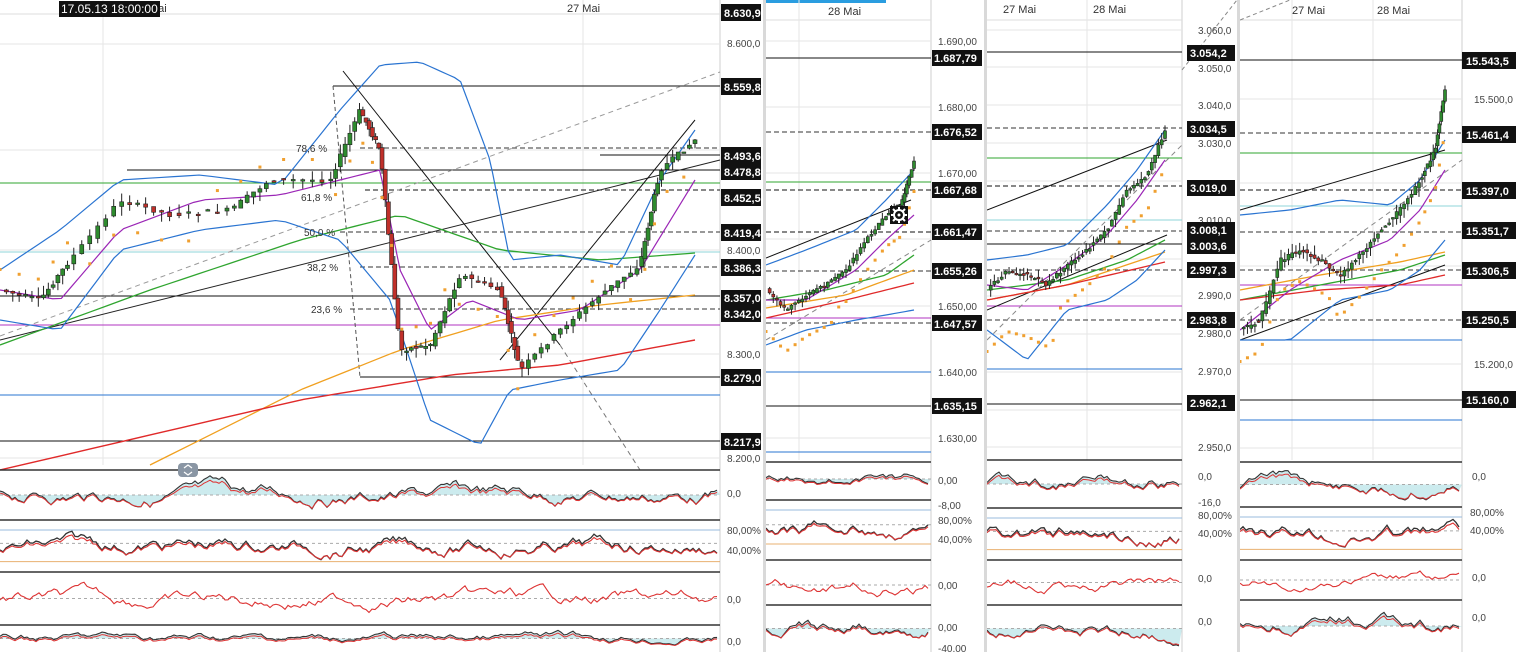 This screenshot has height=652, width=1517. I want to click on price-label: 8.600,0, so click(744, 44).